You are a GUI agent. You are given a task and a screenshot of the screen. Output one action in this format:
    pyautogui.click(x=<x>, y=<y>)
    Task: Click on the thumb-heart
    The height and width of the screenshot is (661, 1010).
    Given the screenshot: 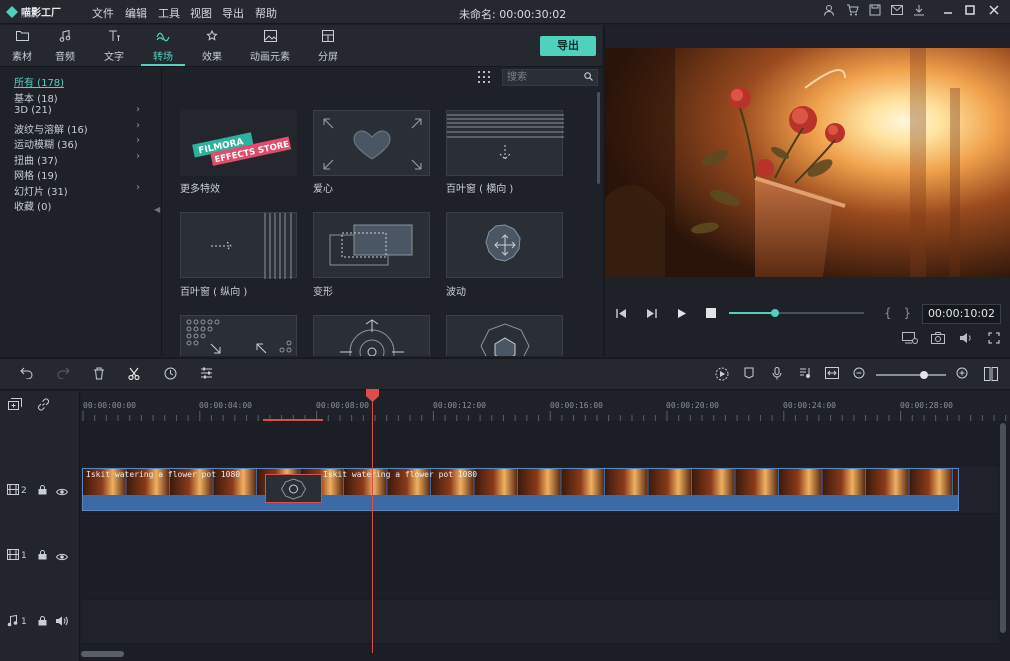 What is the action you would take?
    pyautogui.click(x=371, y=143)
    